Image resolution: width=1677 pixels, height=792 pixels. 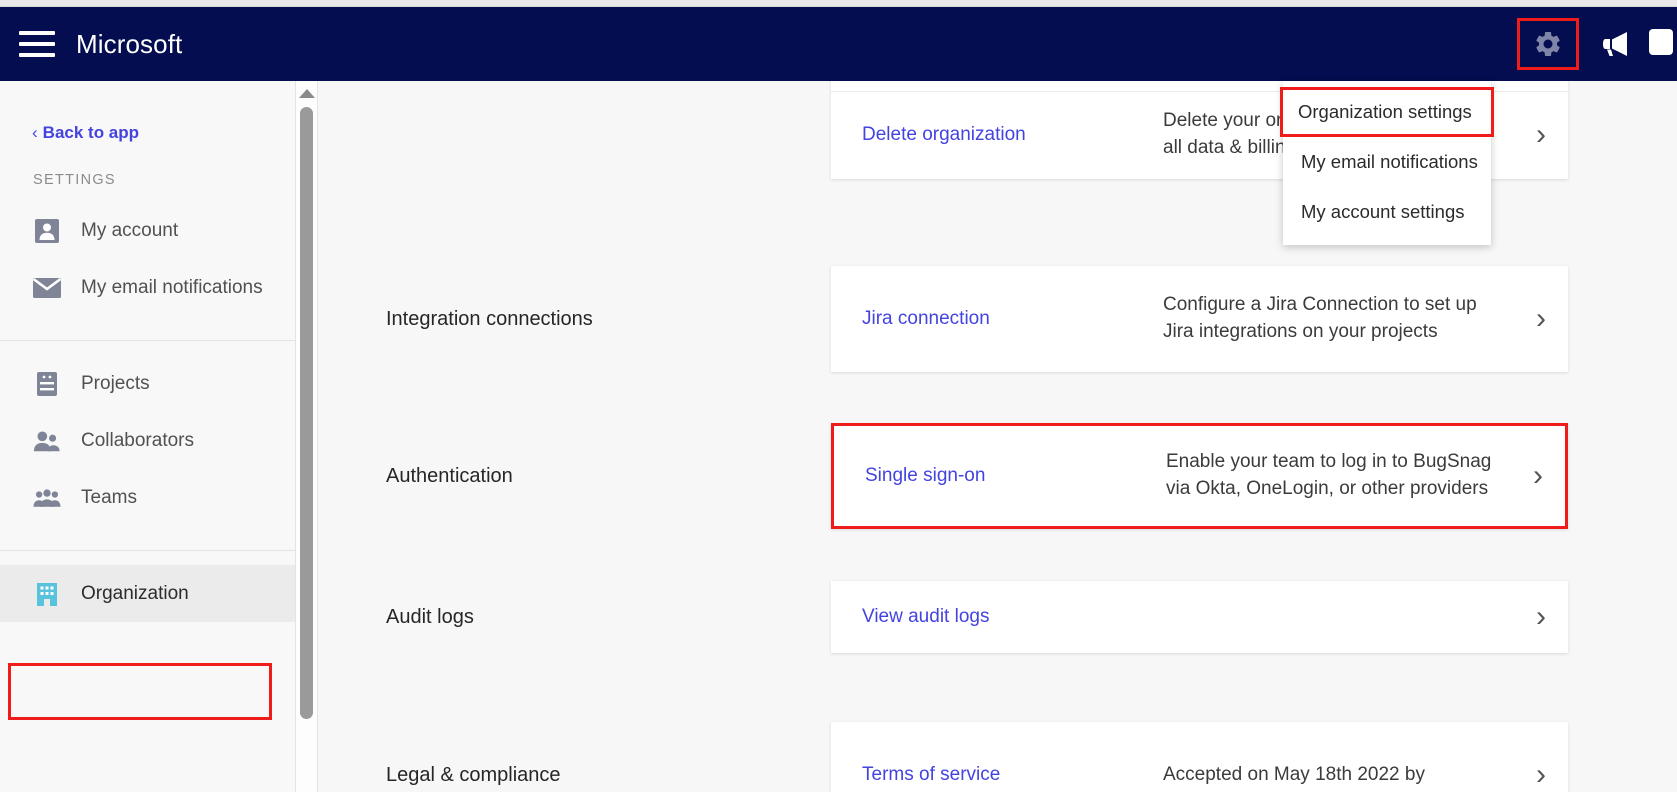 What do you see at coordinates (172, 287) in the screenshot?
I see `sidebar-item-label: My email notifications` at bounding box center [172, 287].